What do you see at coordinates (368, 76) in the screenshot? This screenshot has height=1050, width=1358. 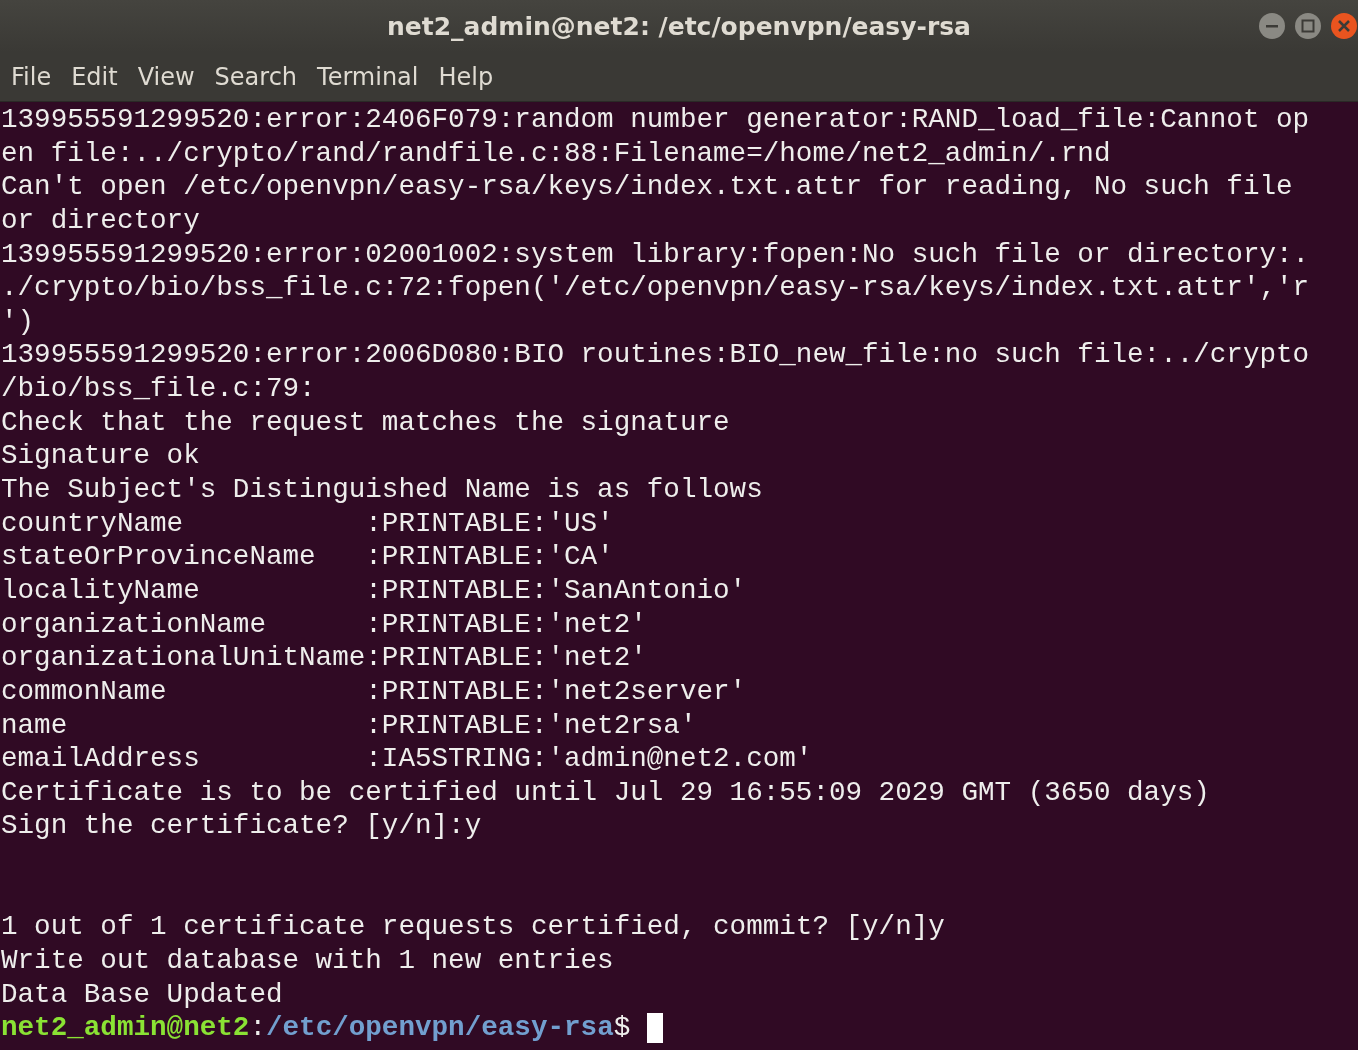 I see `menu-item: Terminal` at bounding box center [368, 76].